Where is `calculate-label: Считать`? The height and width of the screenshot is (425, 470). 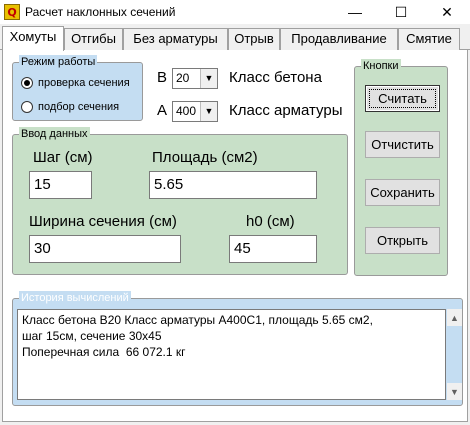 calculate-label: Считать is located at coordinates (402, 98).